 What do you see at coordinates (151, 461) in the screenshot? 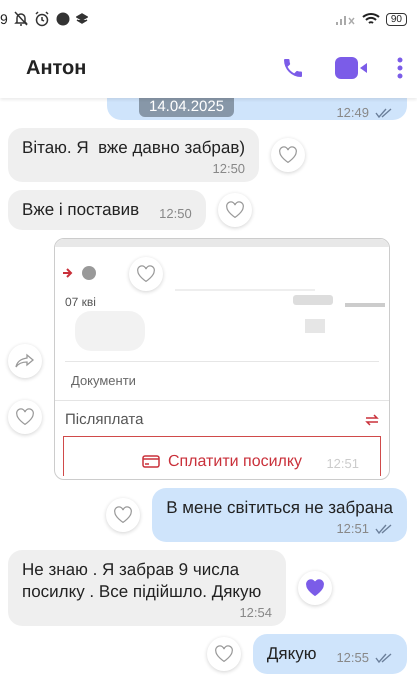
I see `card-icon` at bounding box center [151, 461].